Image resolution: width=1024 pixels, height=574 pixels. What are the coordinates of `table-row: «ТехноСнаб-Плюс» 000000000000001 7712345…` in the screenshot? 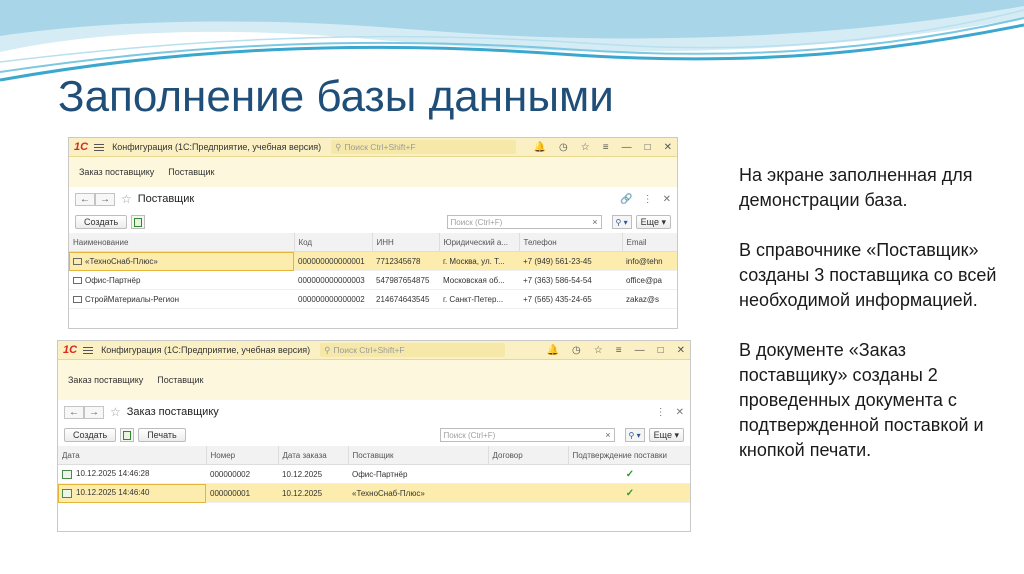 It's located at (373, 261).